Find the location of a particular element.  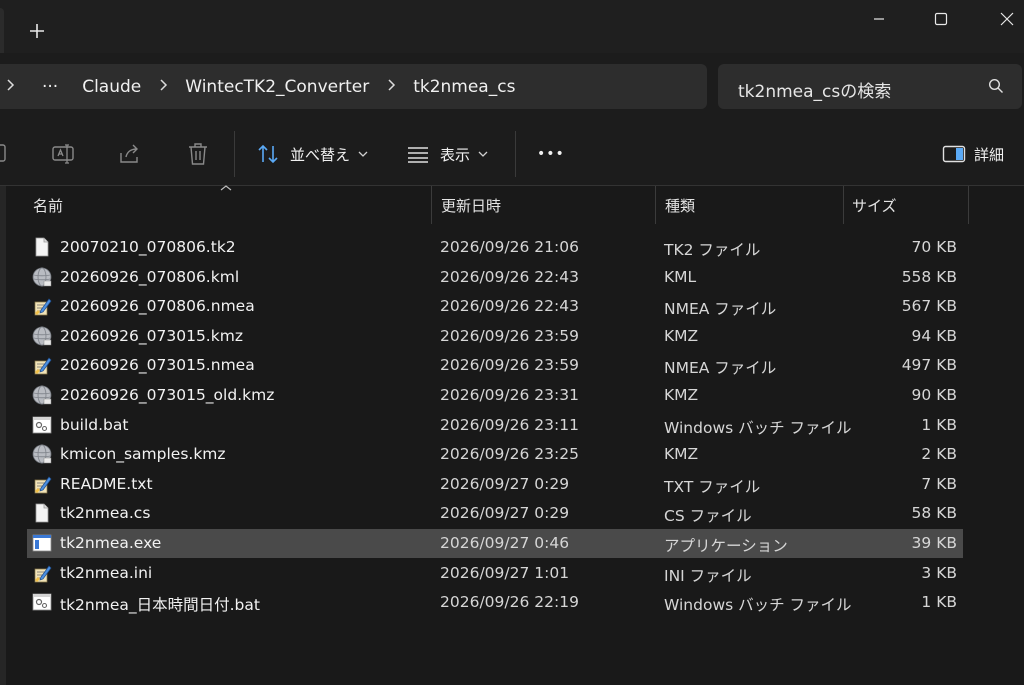

file-type: TXT ファイル is located at coordinates (712, 486).